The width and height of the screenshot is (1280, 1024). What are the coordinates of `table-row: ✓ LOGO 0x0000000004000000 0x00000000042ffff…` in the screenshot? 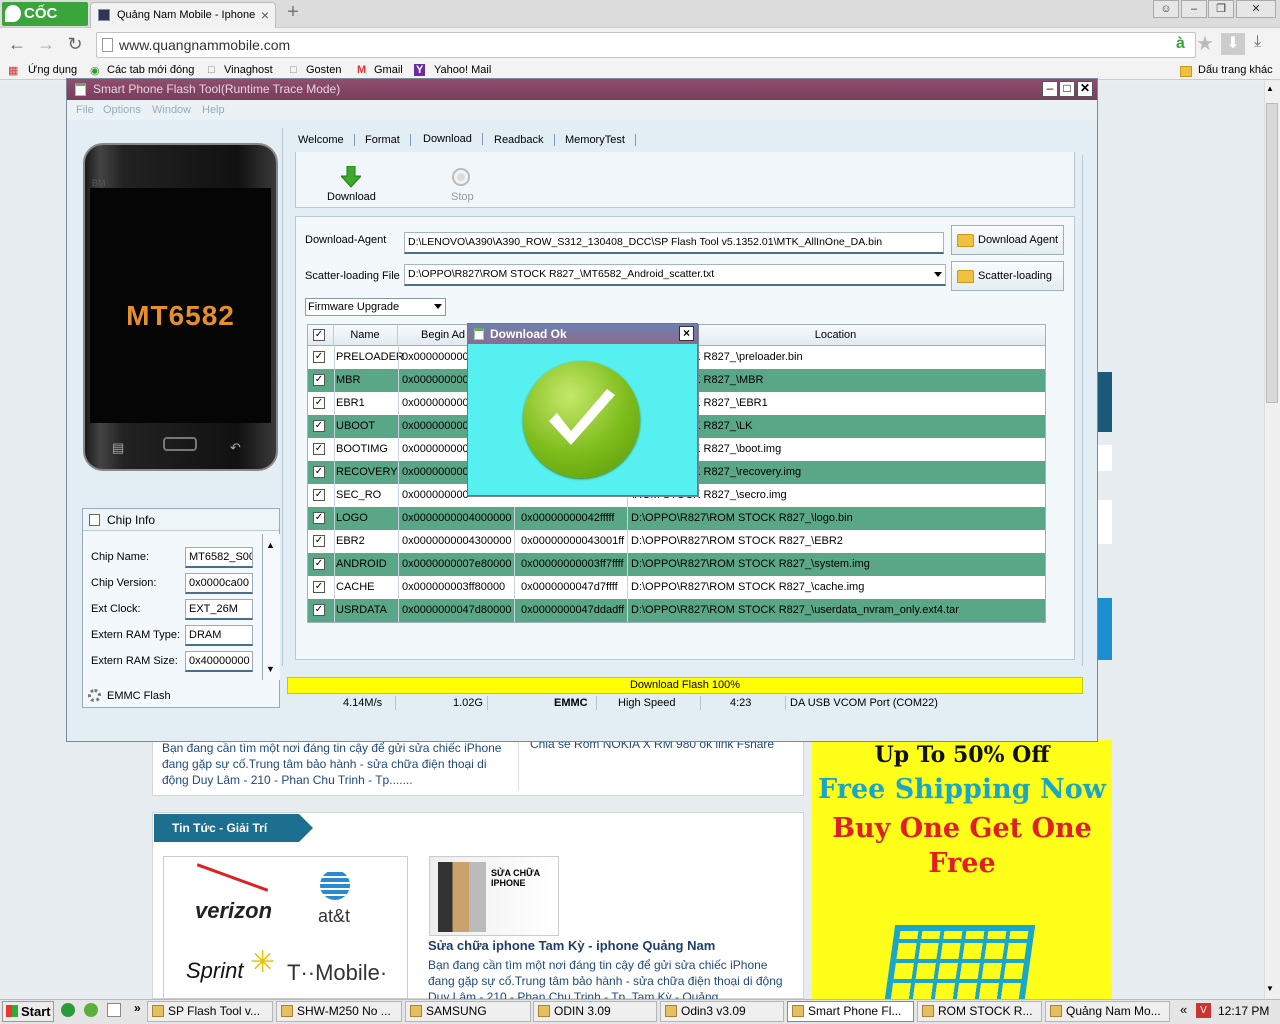 It's located at (676, 518).